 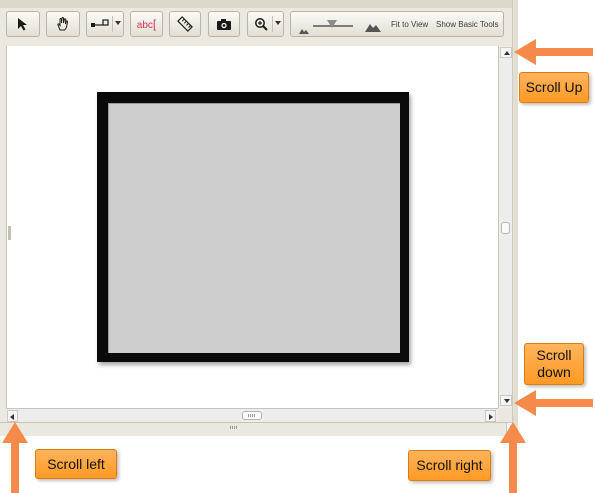 What do you see at coordinates (304, 30) in the screenshot?
I see `zoom-out-mountain-icon` at bounding box center [304, 30].